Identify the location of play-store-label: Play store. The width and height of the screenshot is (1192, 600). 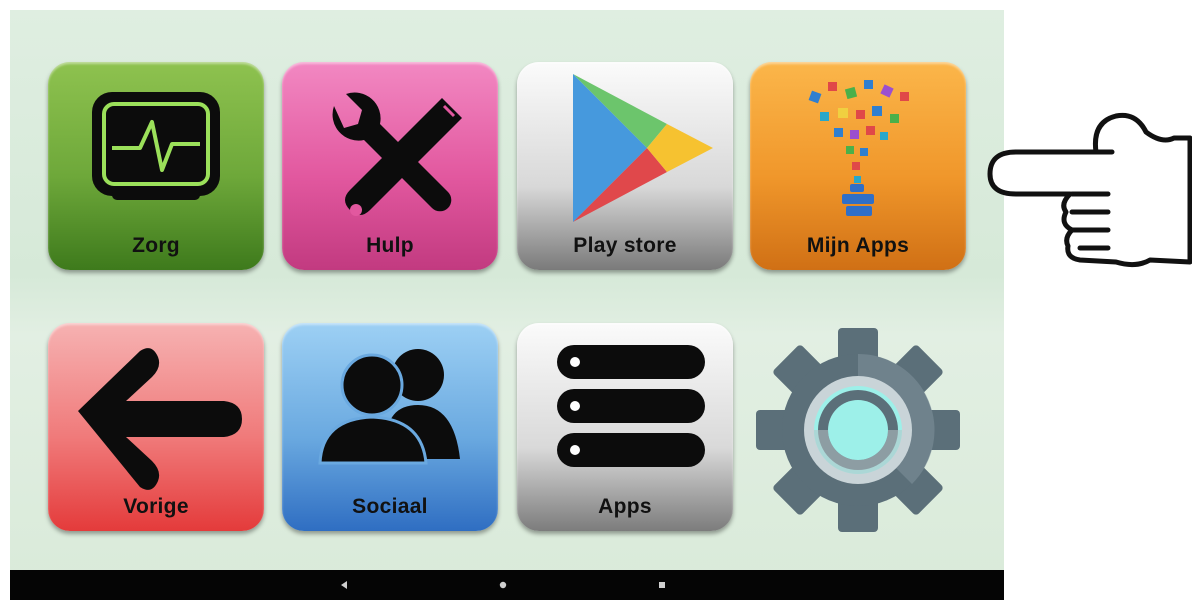
(625, 245).